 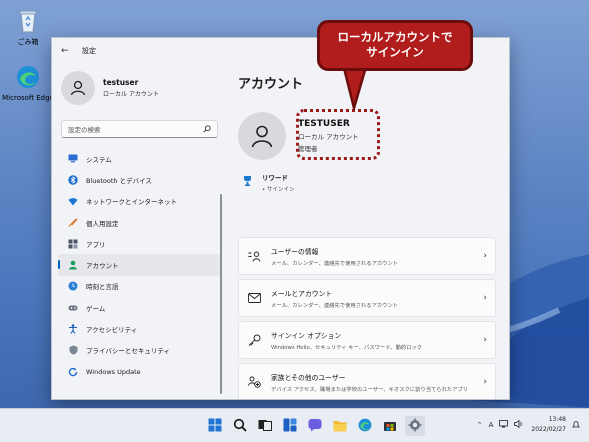 I want to click on person-icon, so click(x=78, y=88).